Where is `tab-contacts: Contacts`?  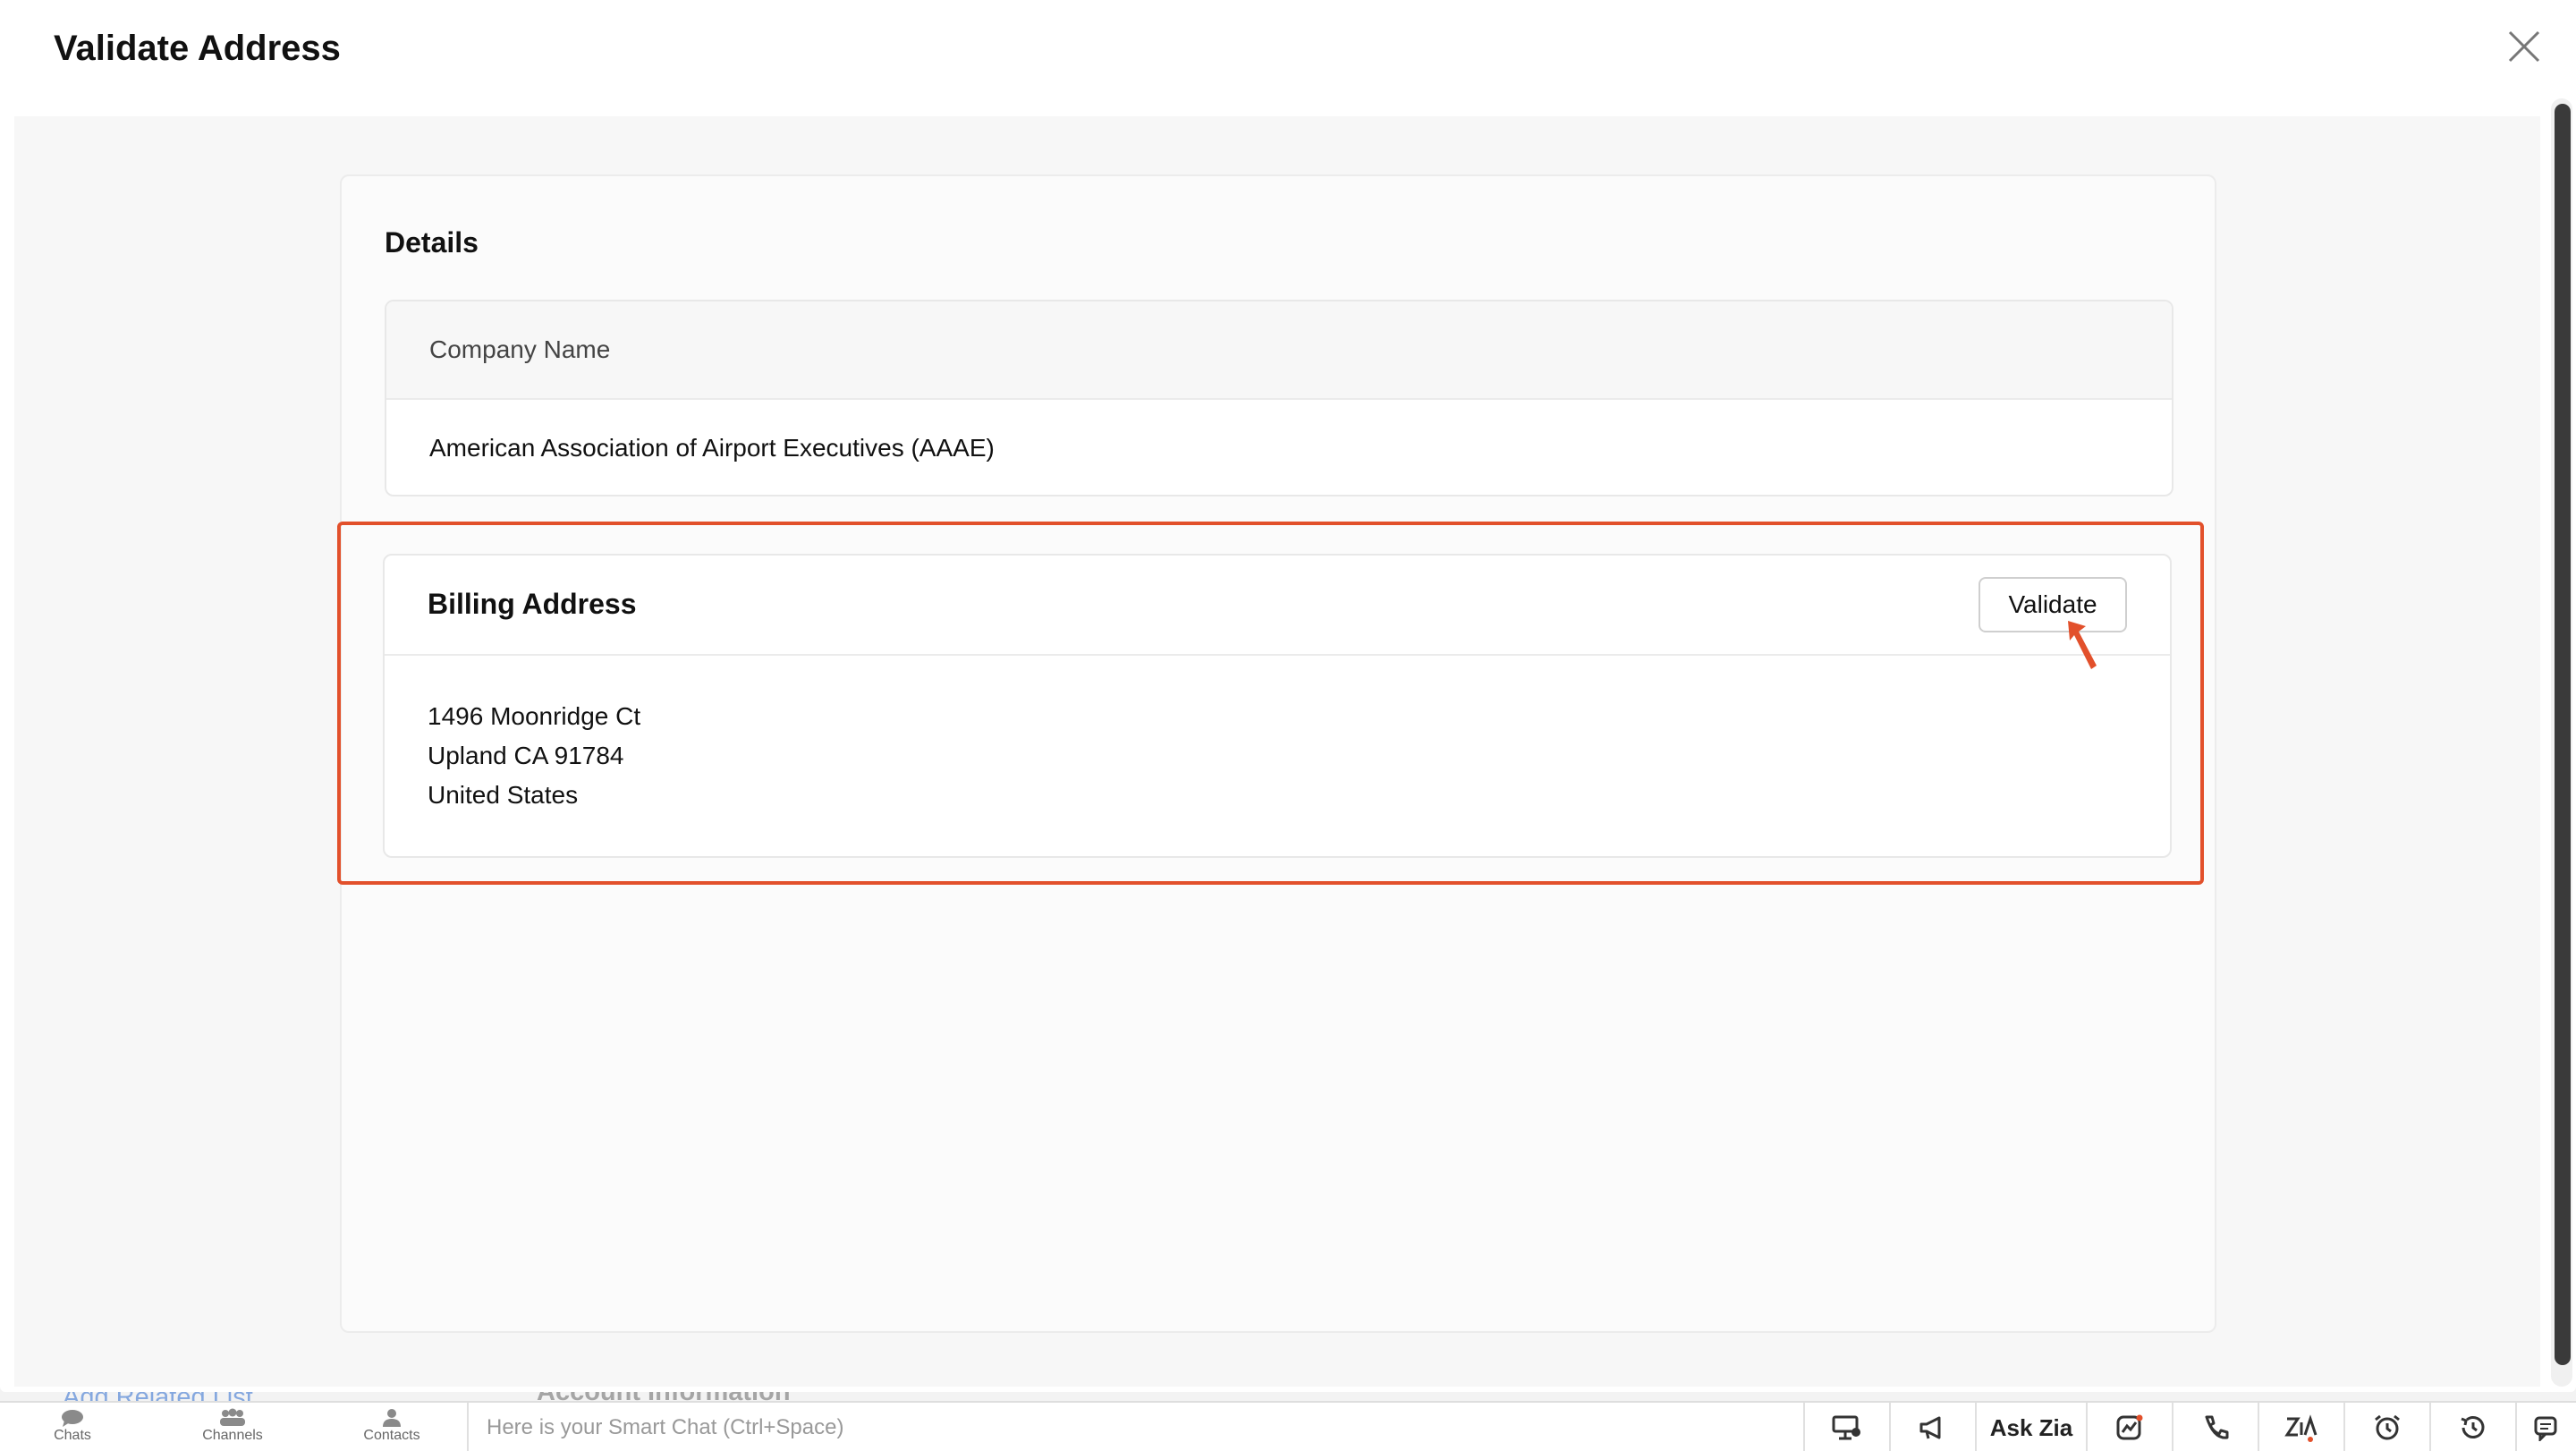
tab-contacts: Contacts is located at coordinates (392, 1427).